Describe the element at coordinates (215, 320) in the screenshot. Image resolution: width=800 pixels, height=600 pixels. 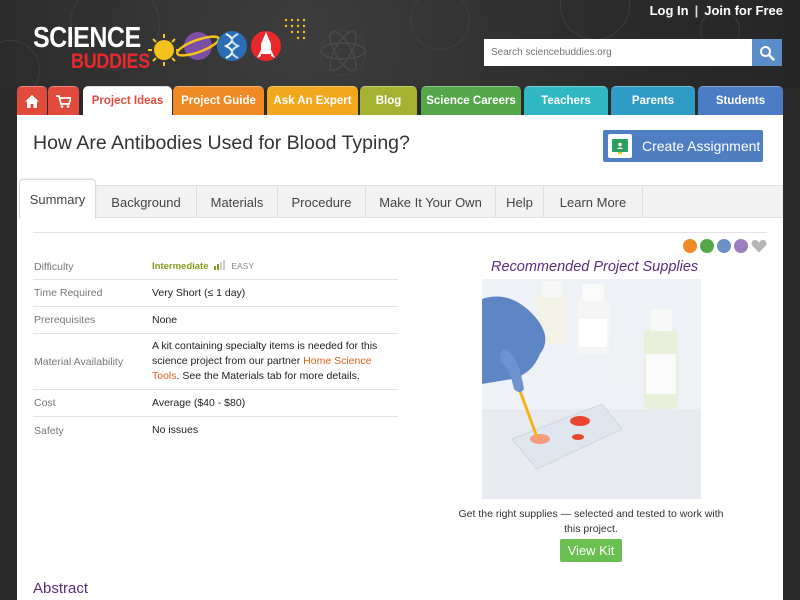
I see `row-prerequisites: Prerequisites None` at that location.